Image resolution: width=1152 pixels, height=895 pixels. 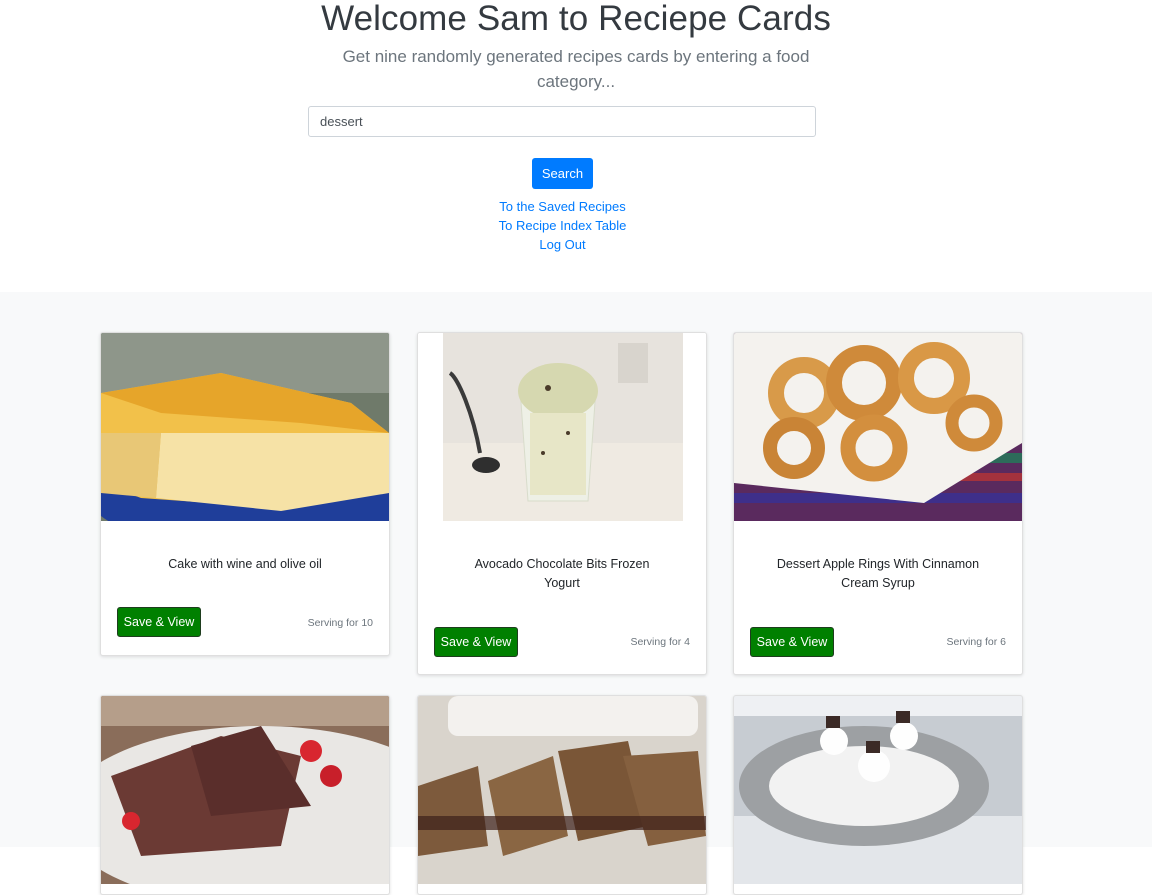 What do you see at coordinates (562, 244) in the screenshot?
I see `logout-link: Log Out` at bounding box center [562, 244].